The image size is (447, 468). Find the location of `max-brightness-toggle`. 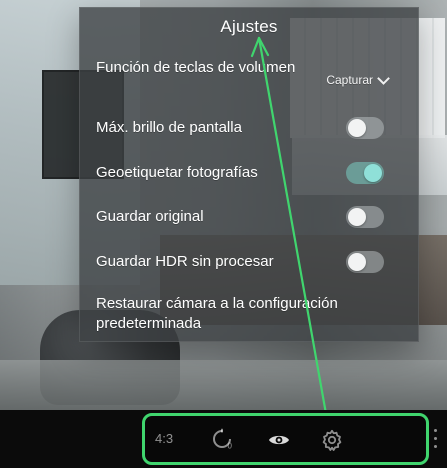

max-brightness-toggle is located at coordinates (365, 128).